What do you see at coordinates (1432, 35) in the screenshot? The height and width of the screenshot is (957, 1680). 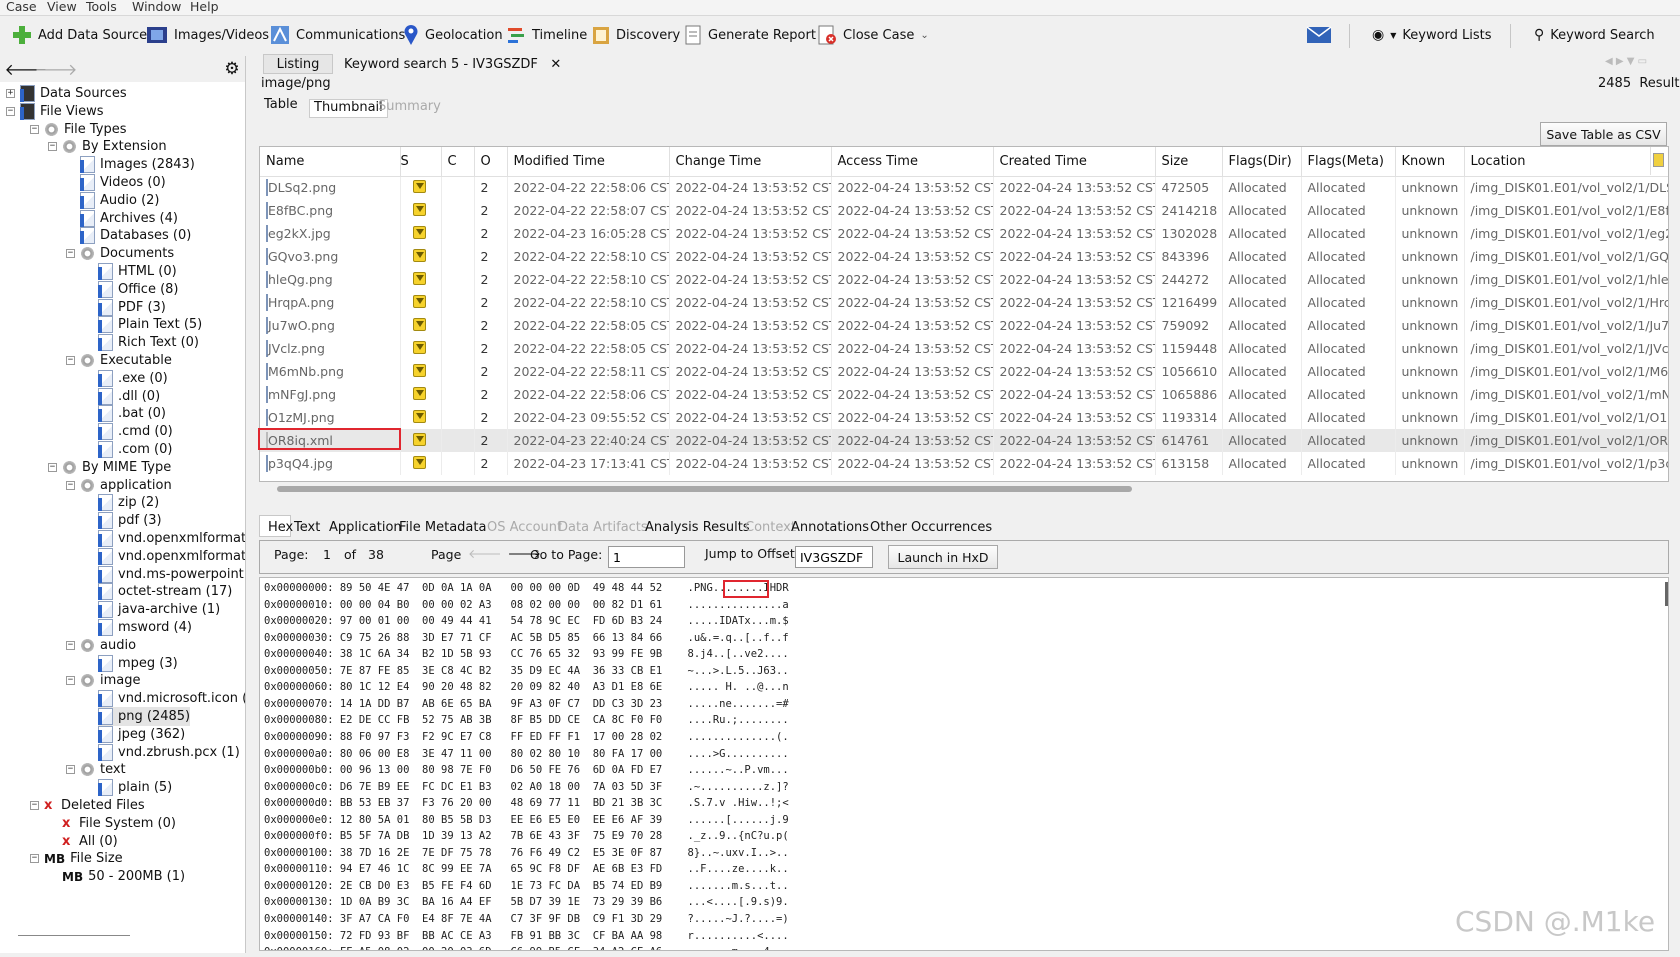 I see `keyword-lists-button: ◉ ▼ Keyword Lists` at bounding box center [1432, 35].